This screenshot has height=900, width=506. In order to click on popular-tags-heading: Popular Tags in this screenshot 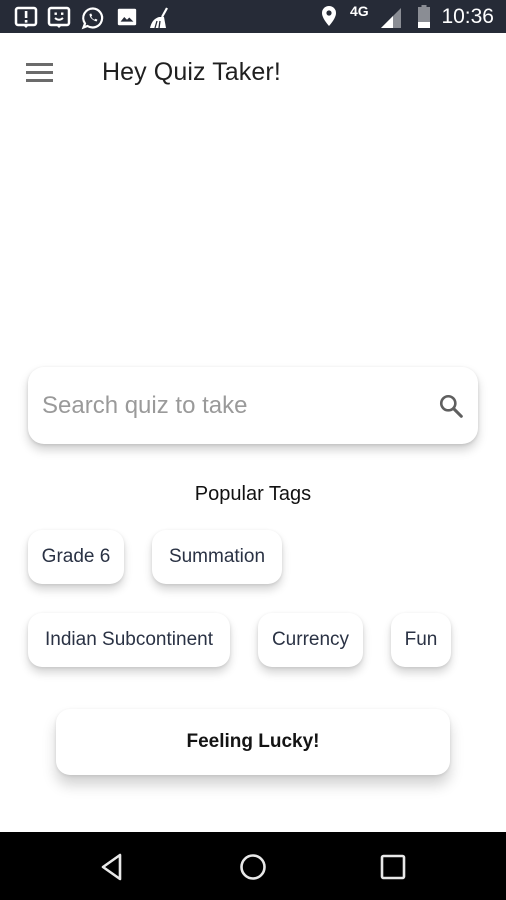, I will do `click(253, 494)`.